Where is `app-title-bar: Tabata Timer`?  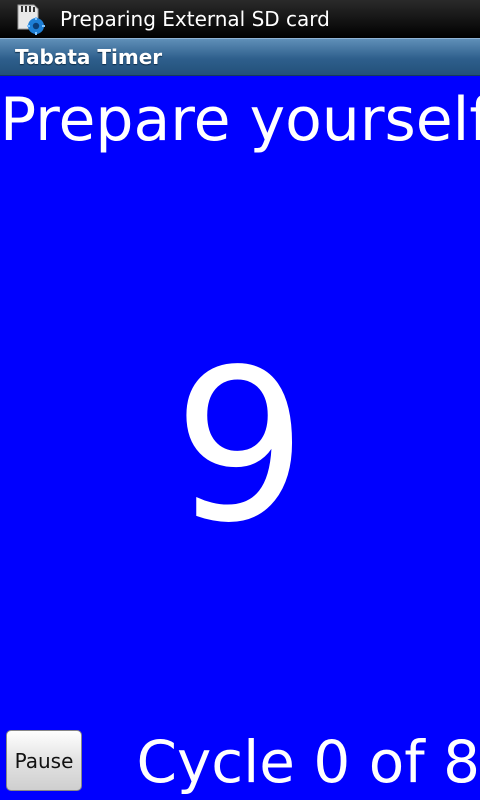 app-title-bar: Tabata Timer is located at coordinates (240, 57).